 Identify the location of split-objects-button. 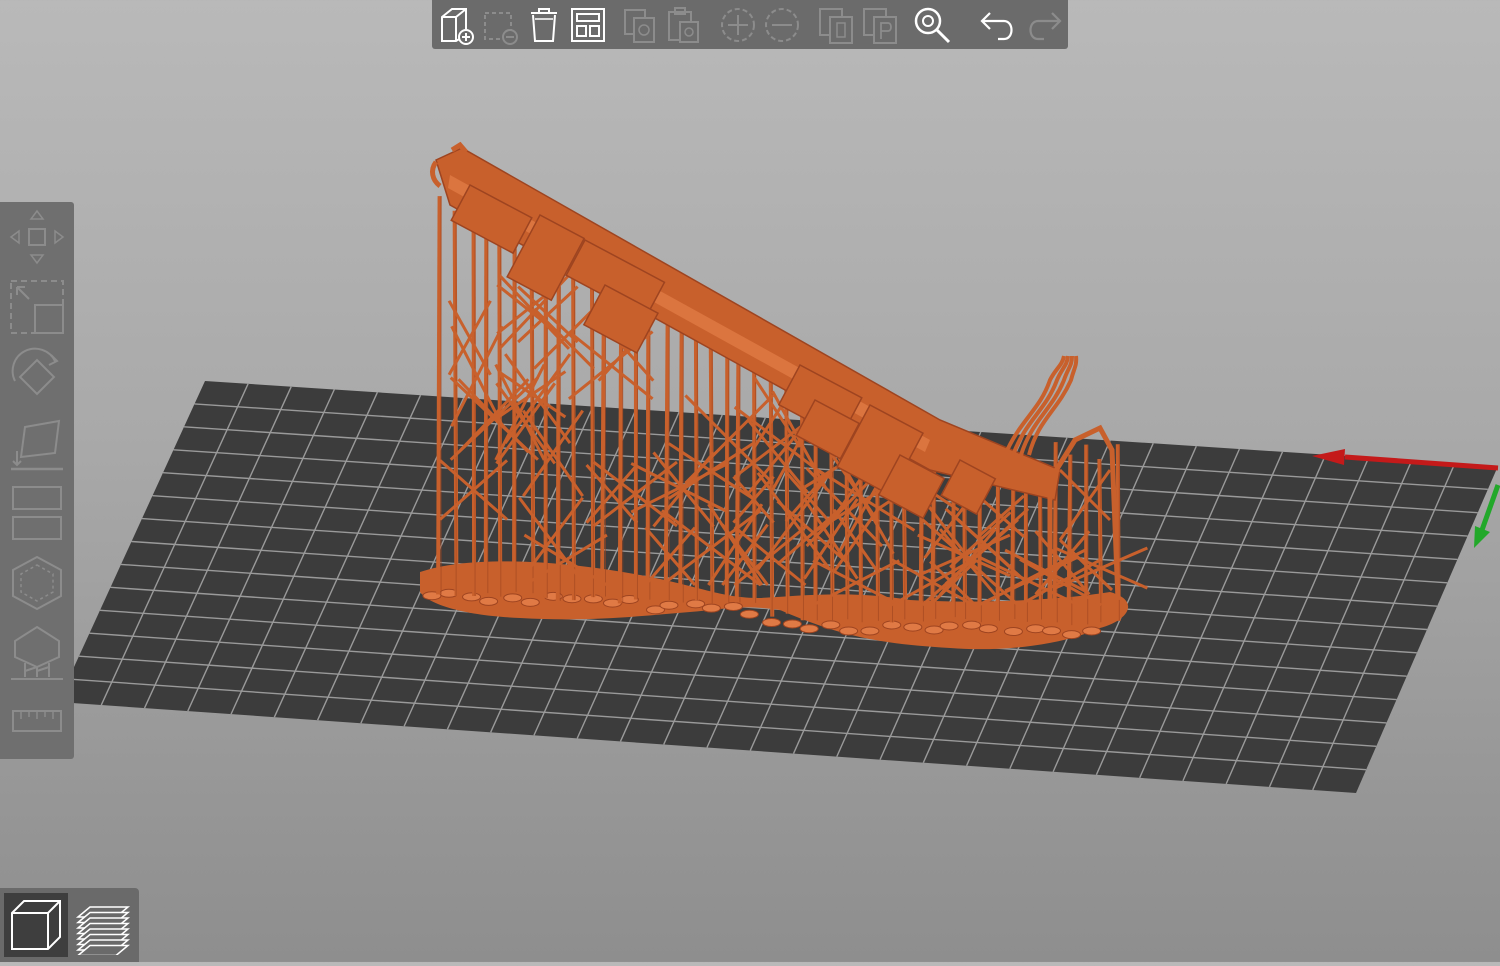
(836, 25).